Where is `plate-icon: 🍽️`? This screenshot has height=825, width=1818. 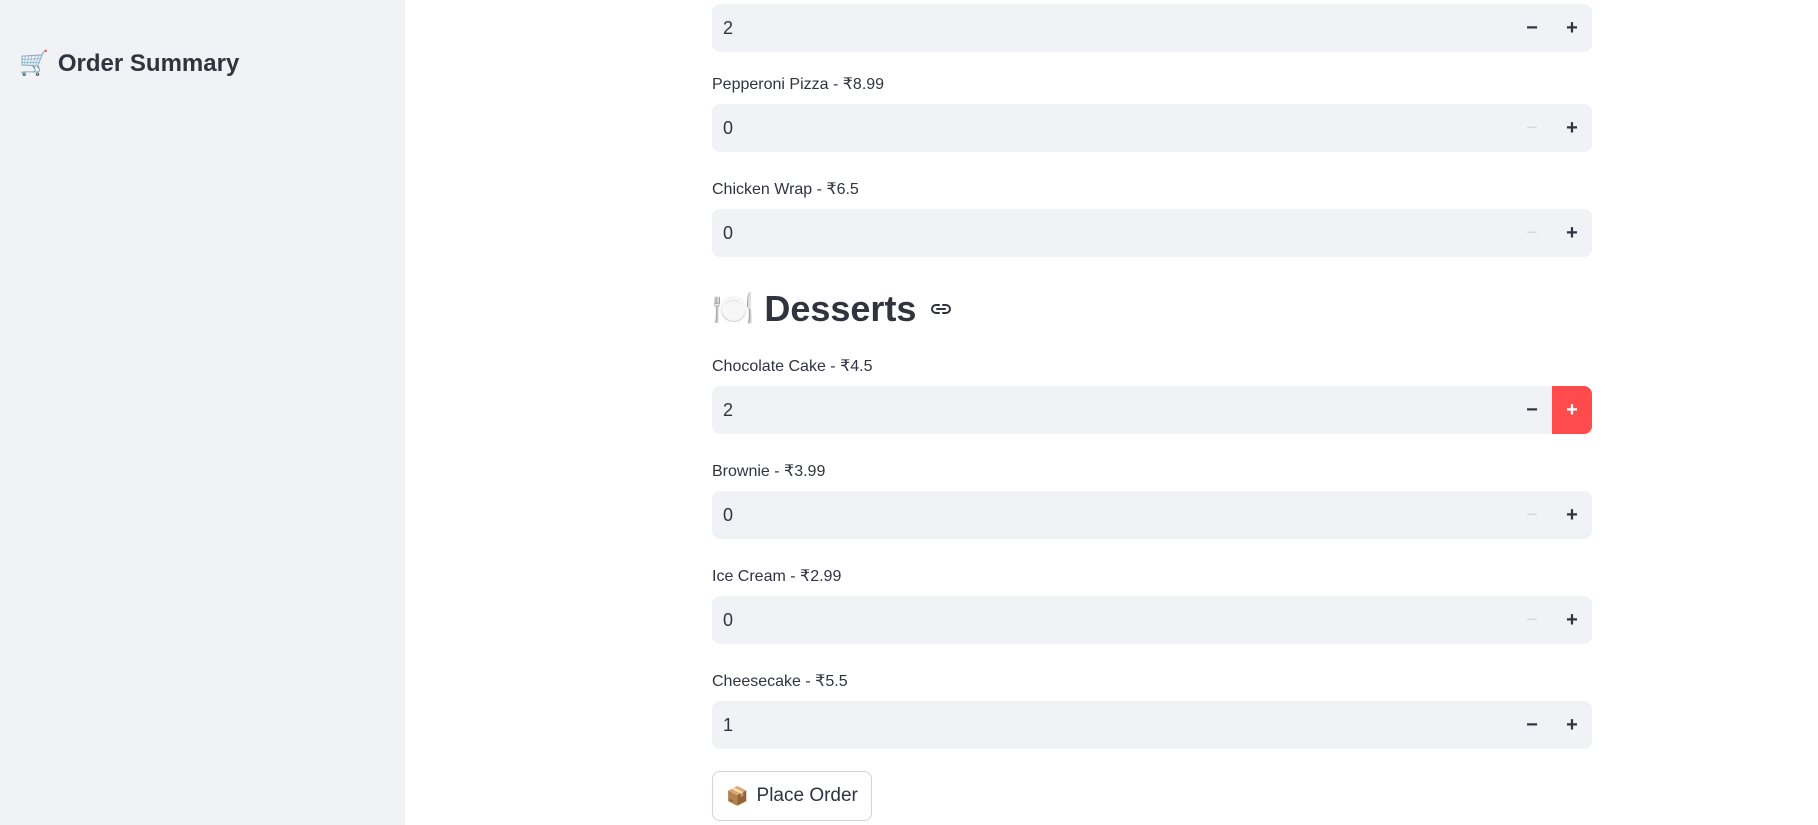 plate-icon: 🍽️ is located at coordinates (733, 309).